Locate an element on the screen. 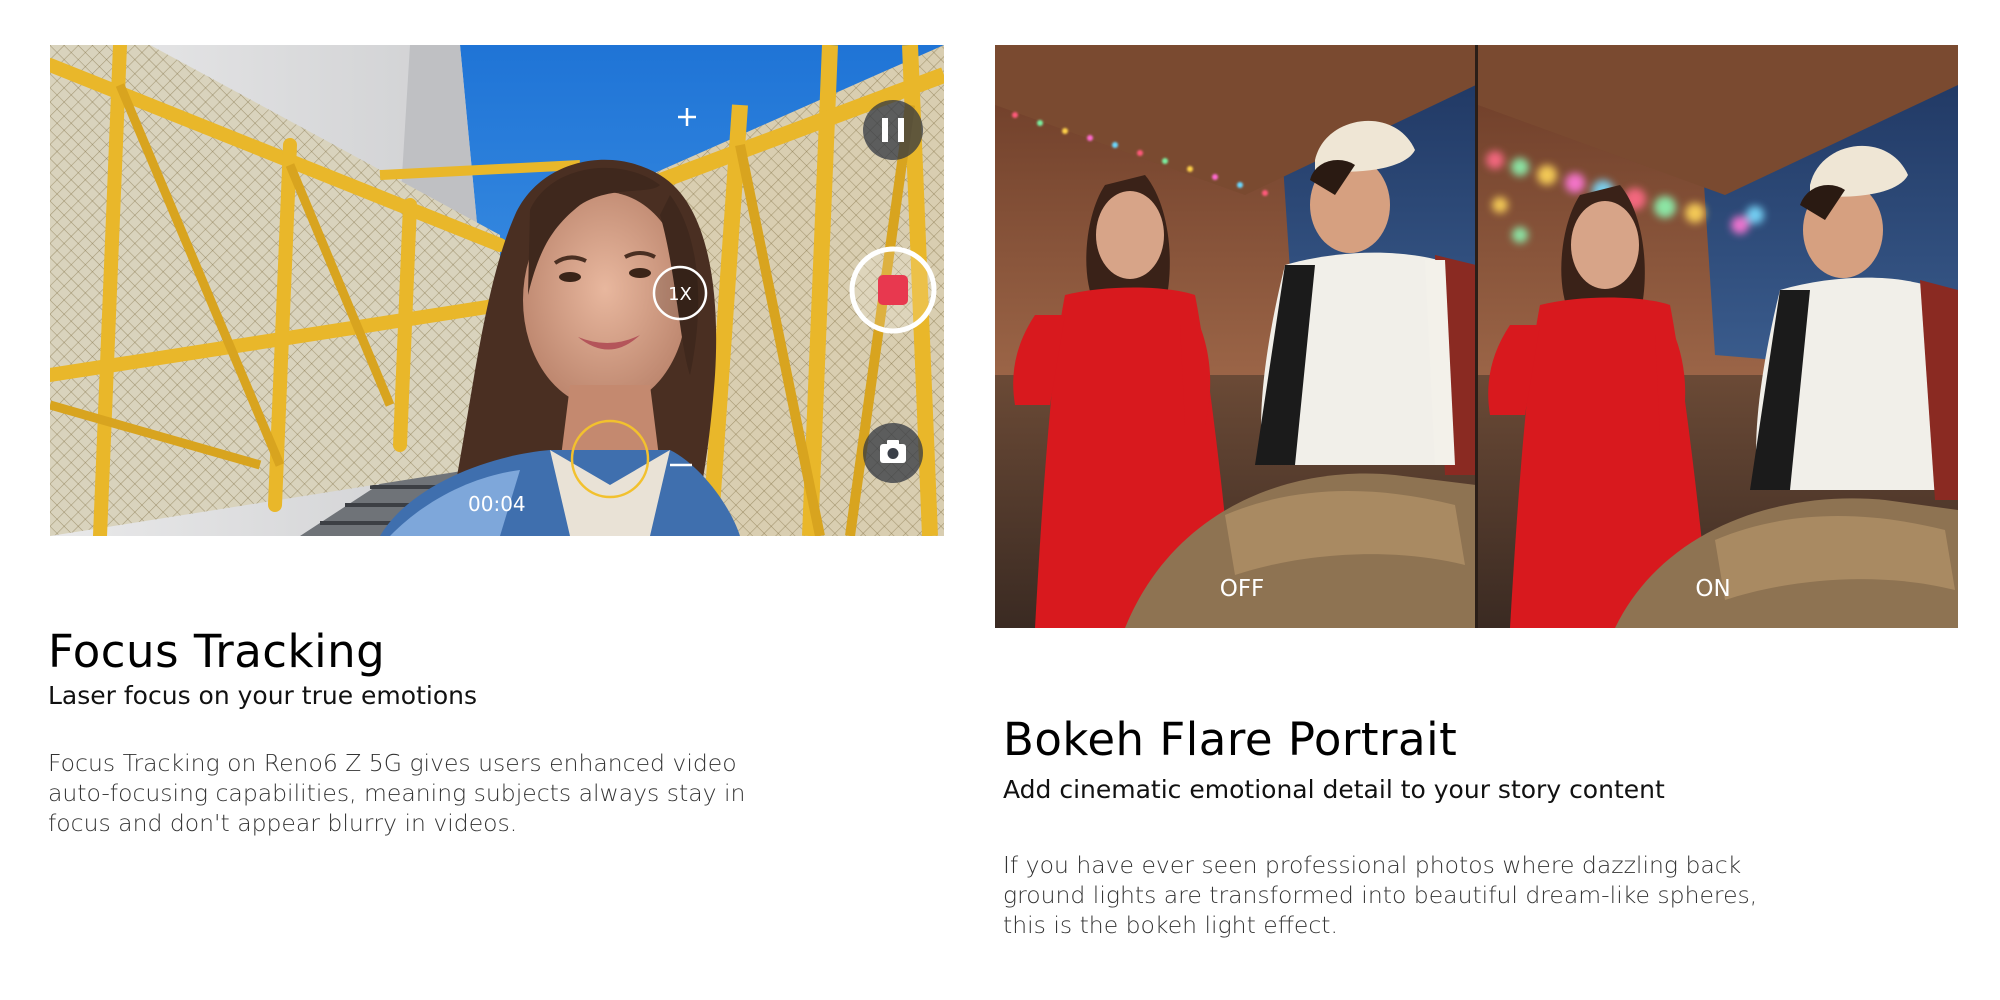  bokeh-on-label: ON is located at coordinates (1712, 589).